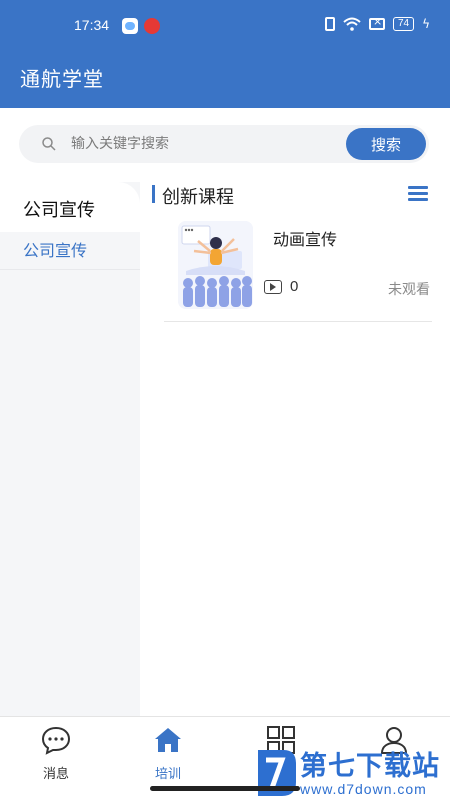  What do you see at coordinates (329, 24) in the screenshot?
I see `vibrate-icon` at bounding box center [329, 24].